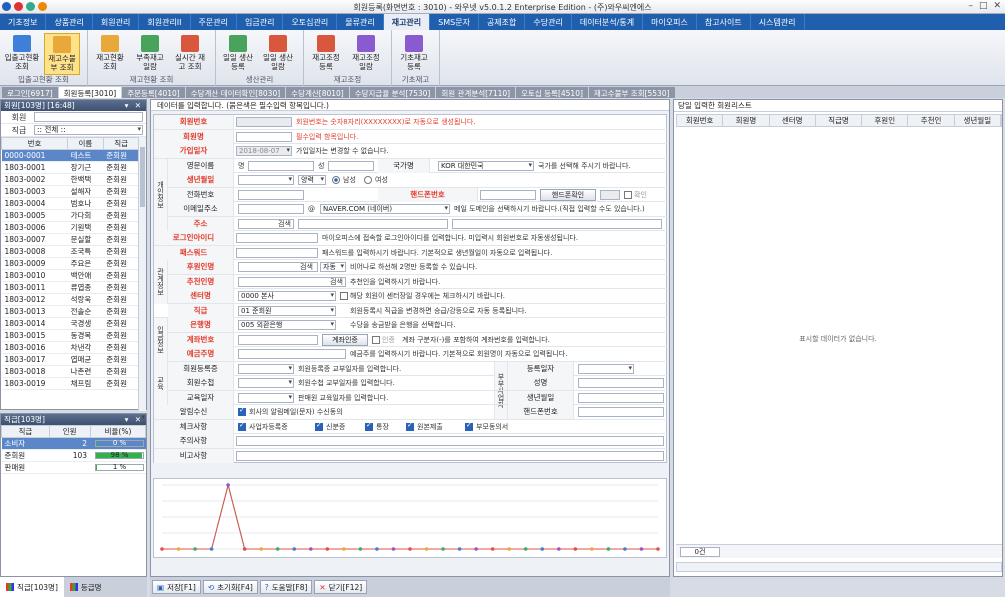  I want to click on member-no-input, so click(264, 122).